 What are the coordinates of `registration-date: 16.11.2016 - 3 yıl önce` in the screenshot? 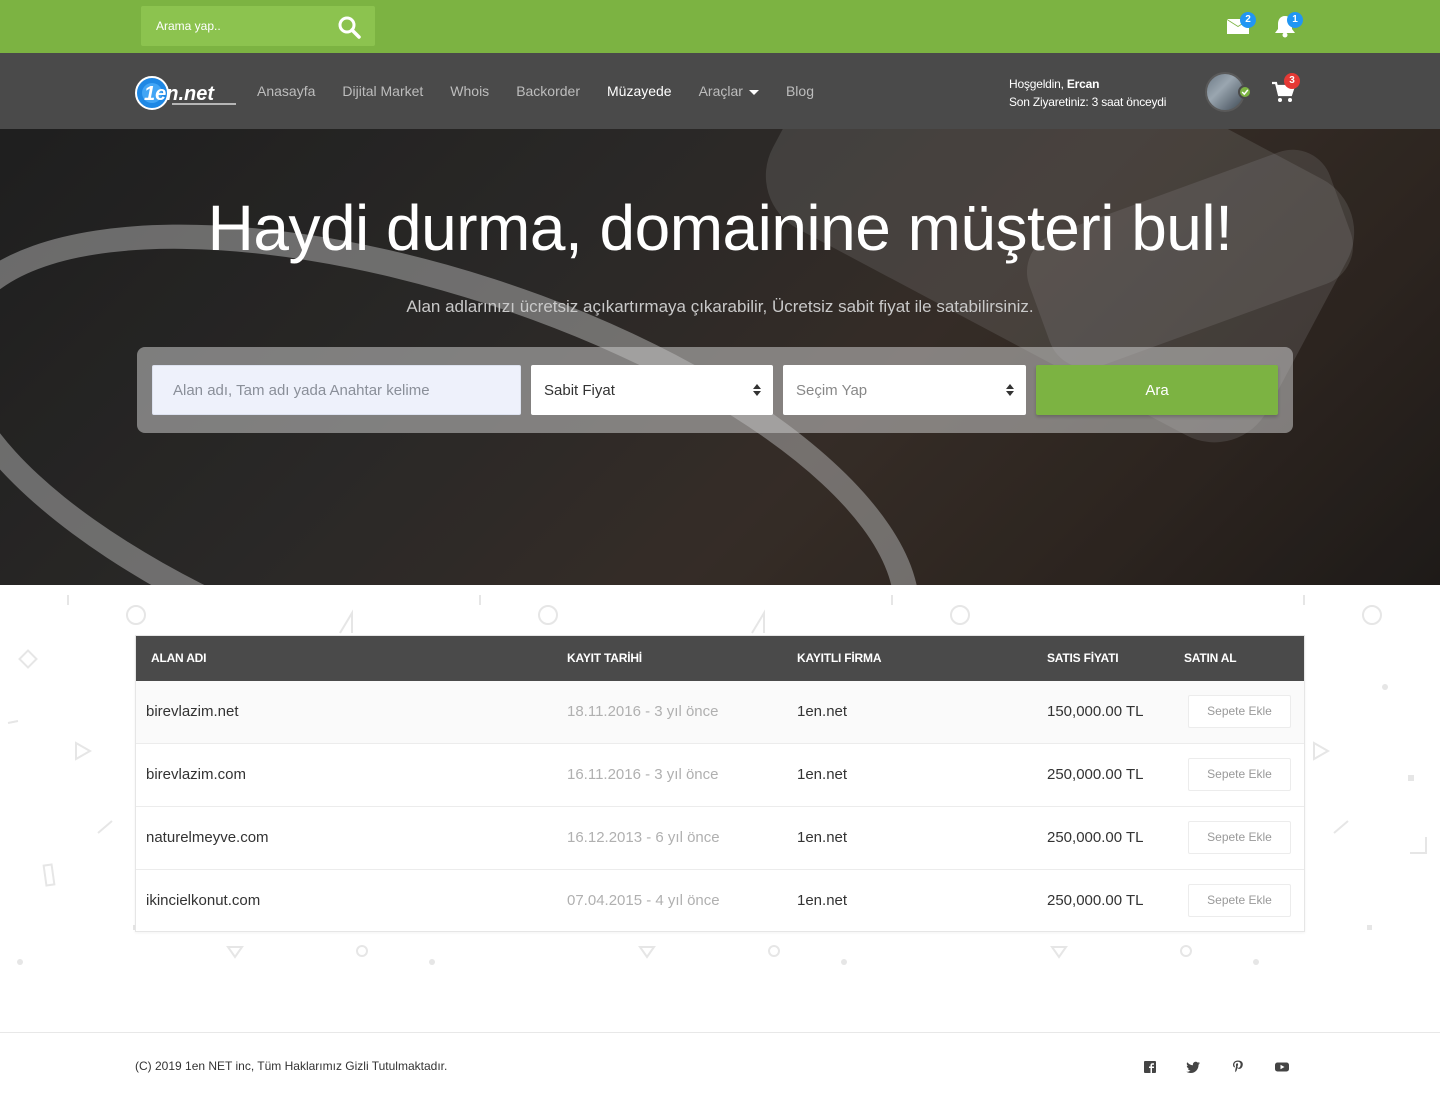 It's located at (643, 774).